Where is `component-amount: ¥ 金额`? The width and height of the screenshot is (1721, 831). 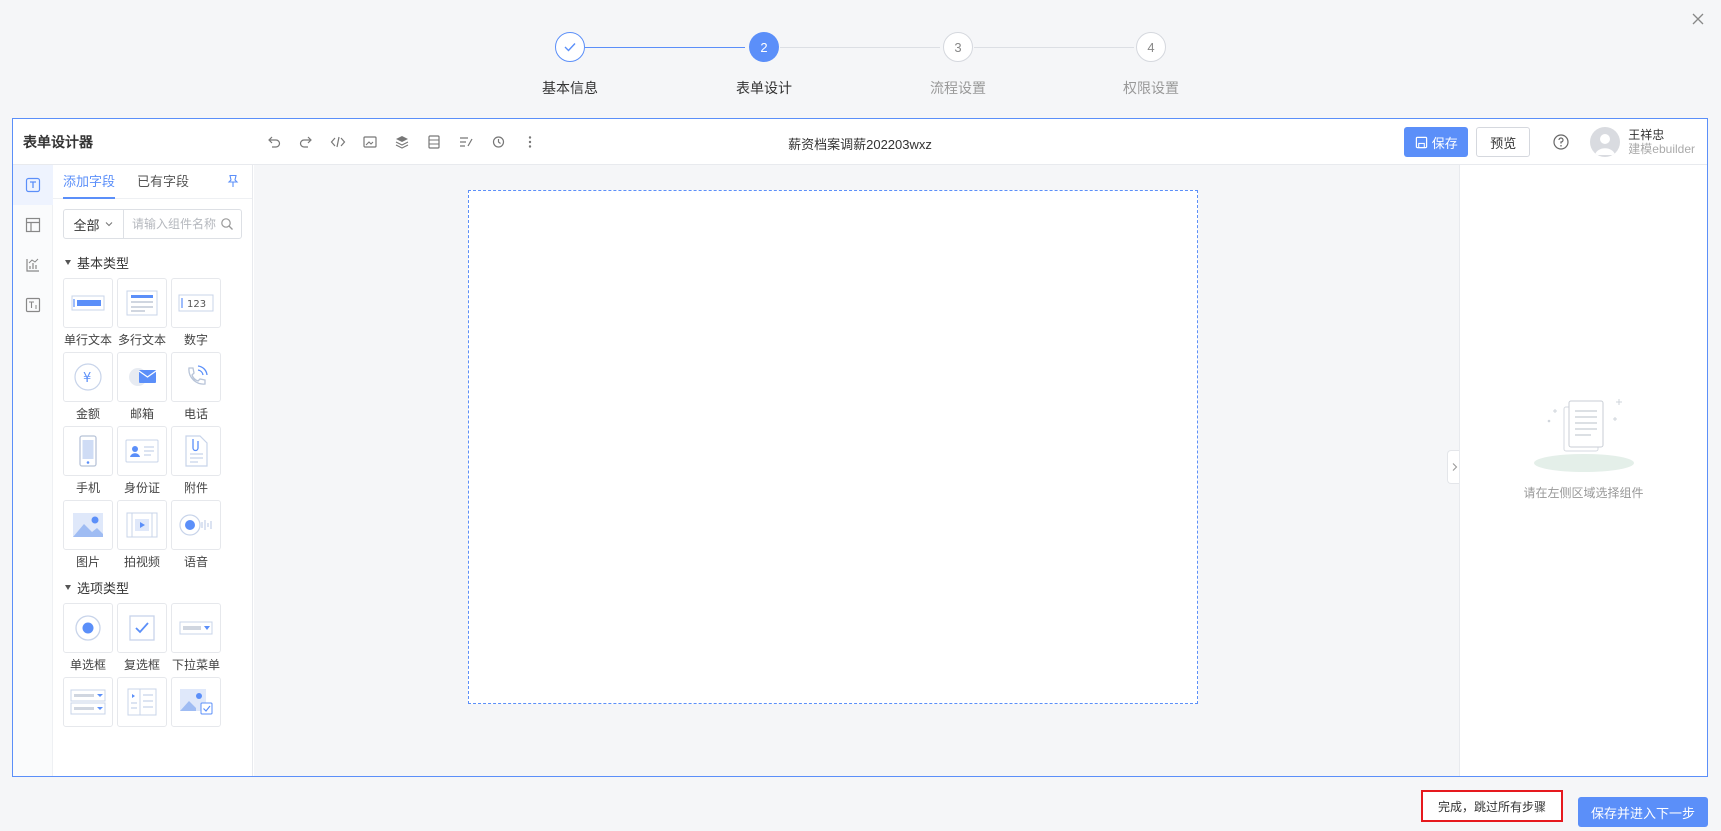
component-amount: ¥ 金额 is located at coordinates (88, 387).